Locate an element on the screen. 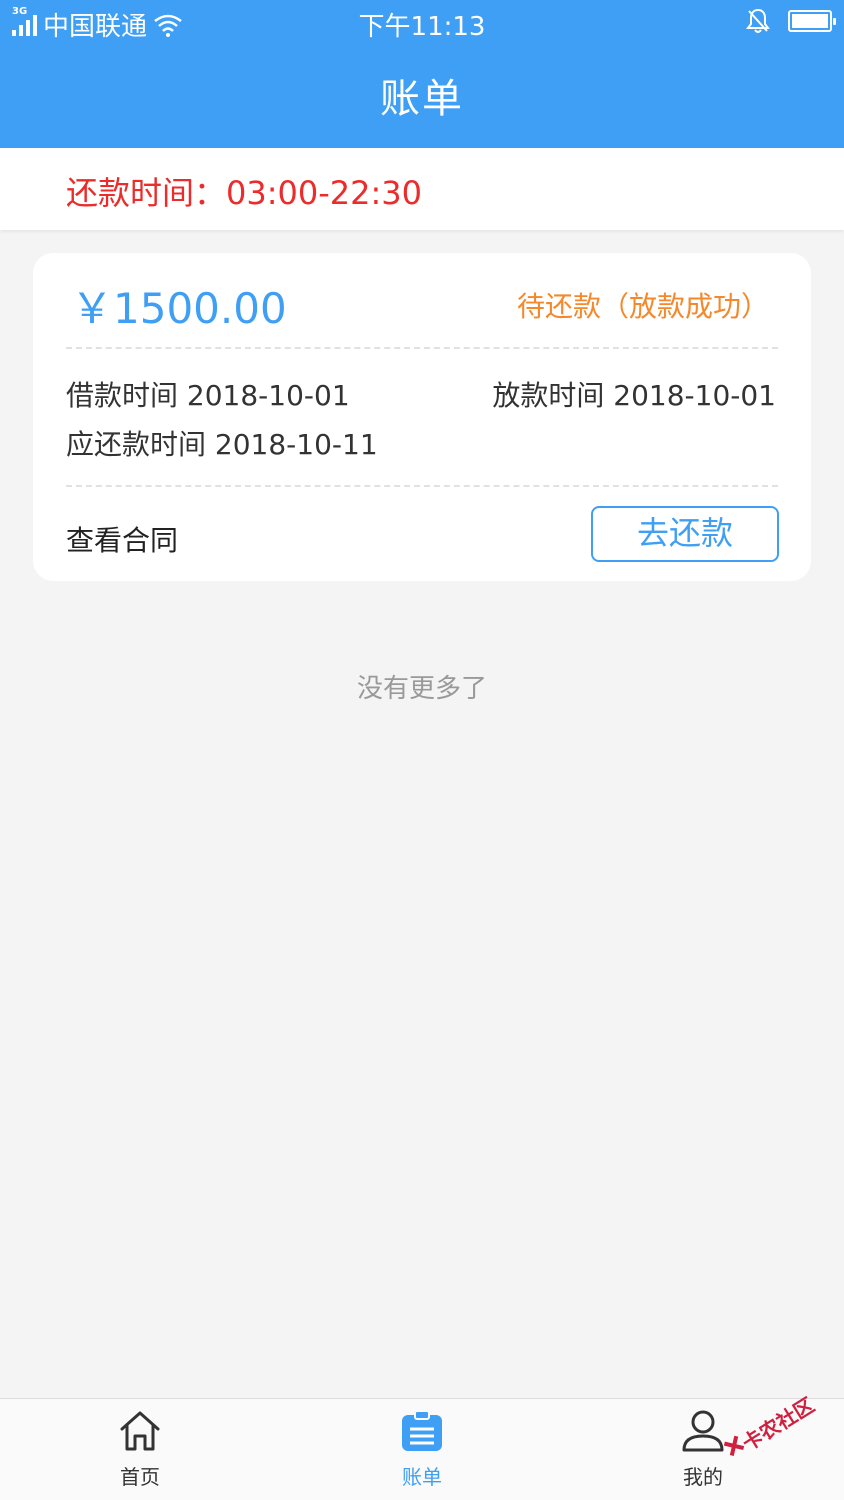 The image size is (844, 1500). disburse-date-row: 放款时间 2018-10-01 is located at coordinates (634, 394).